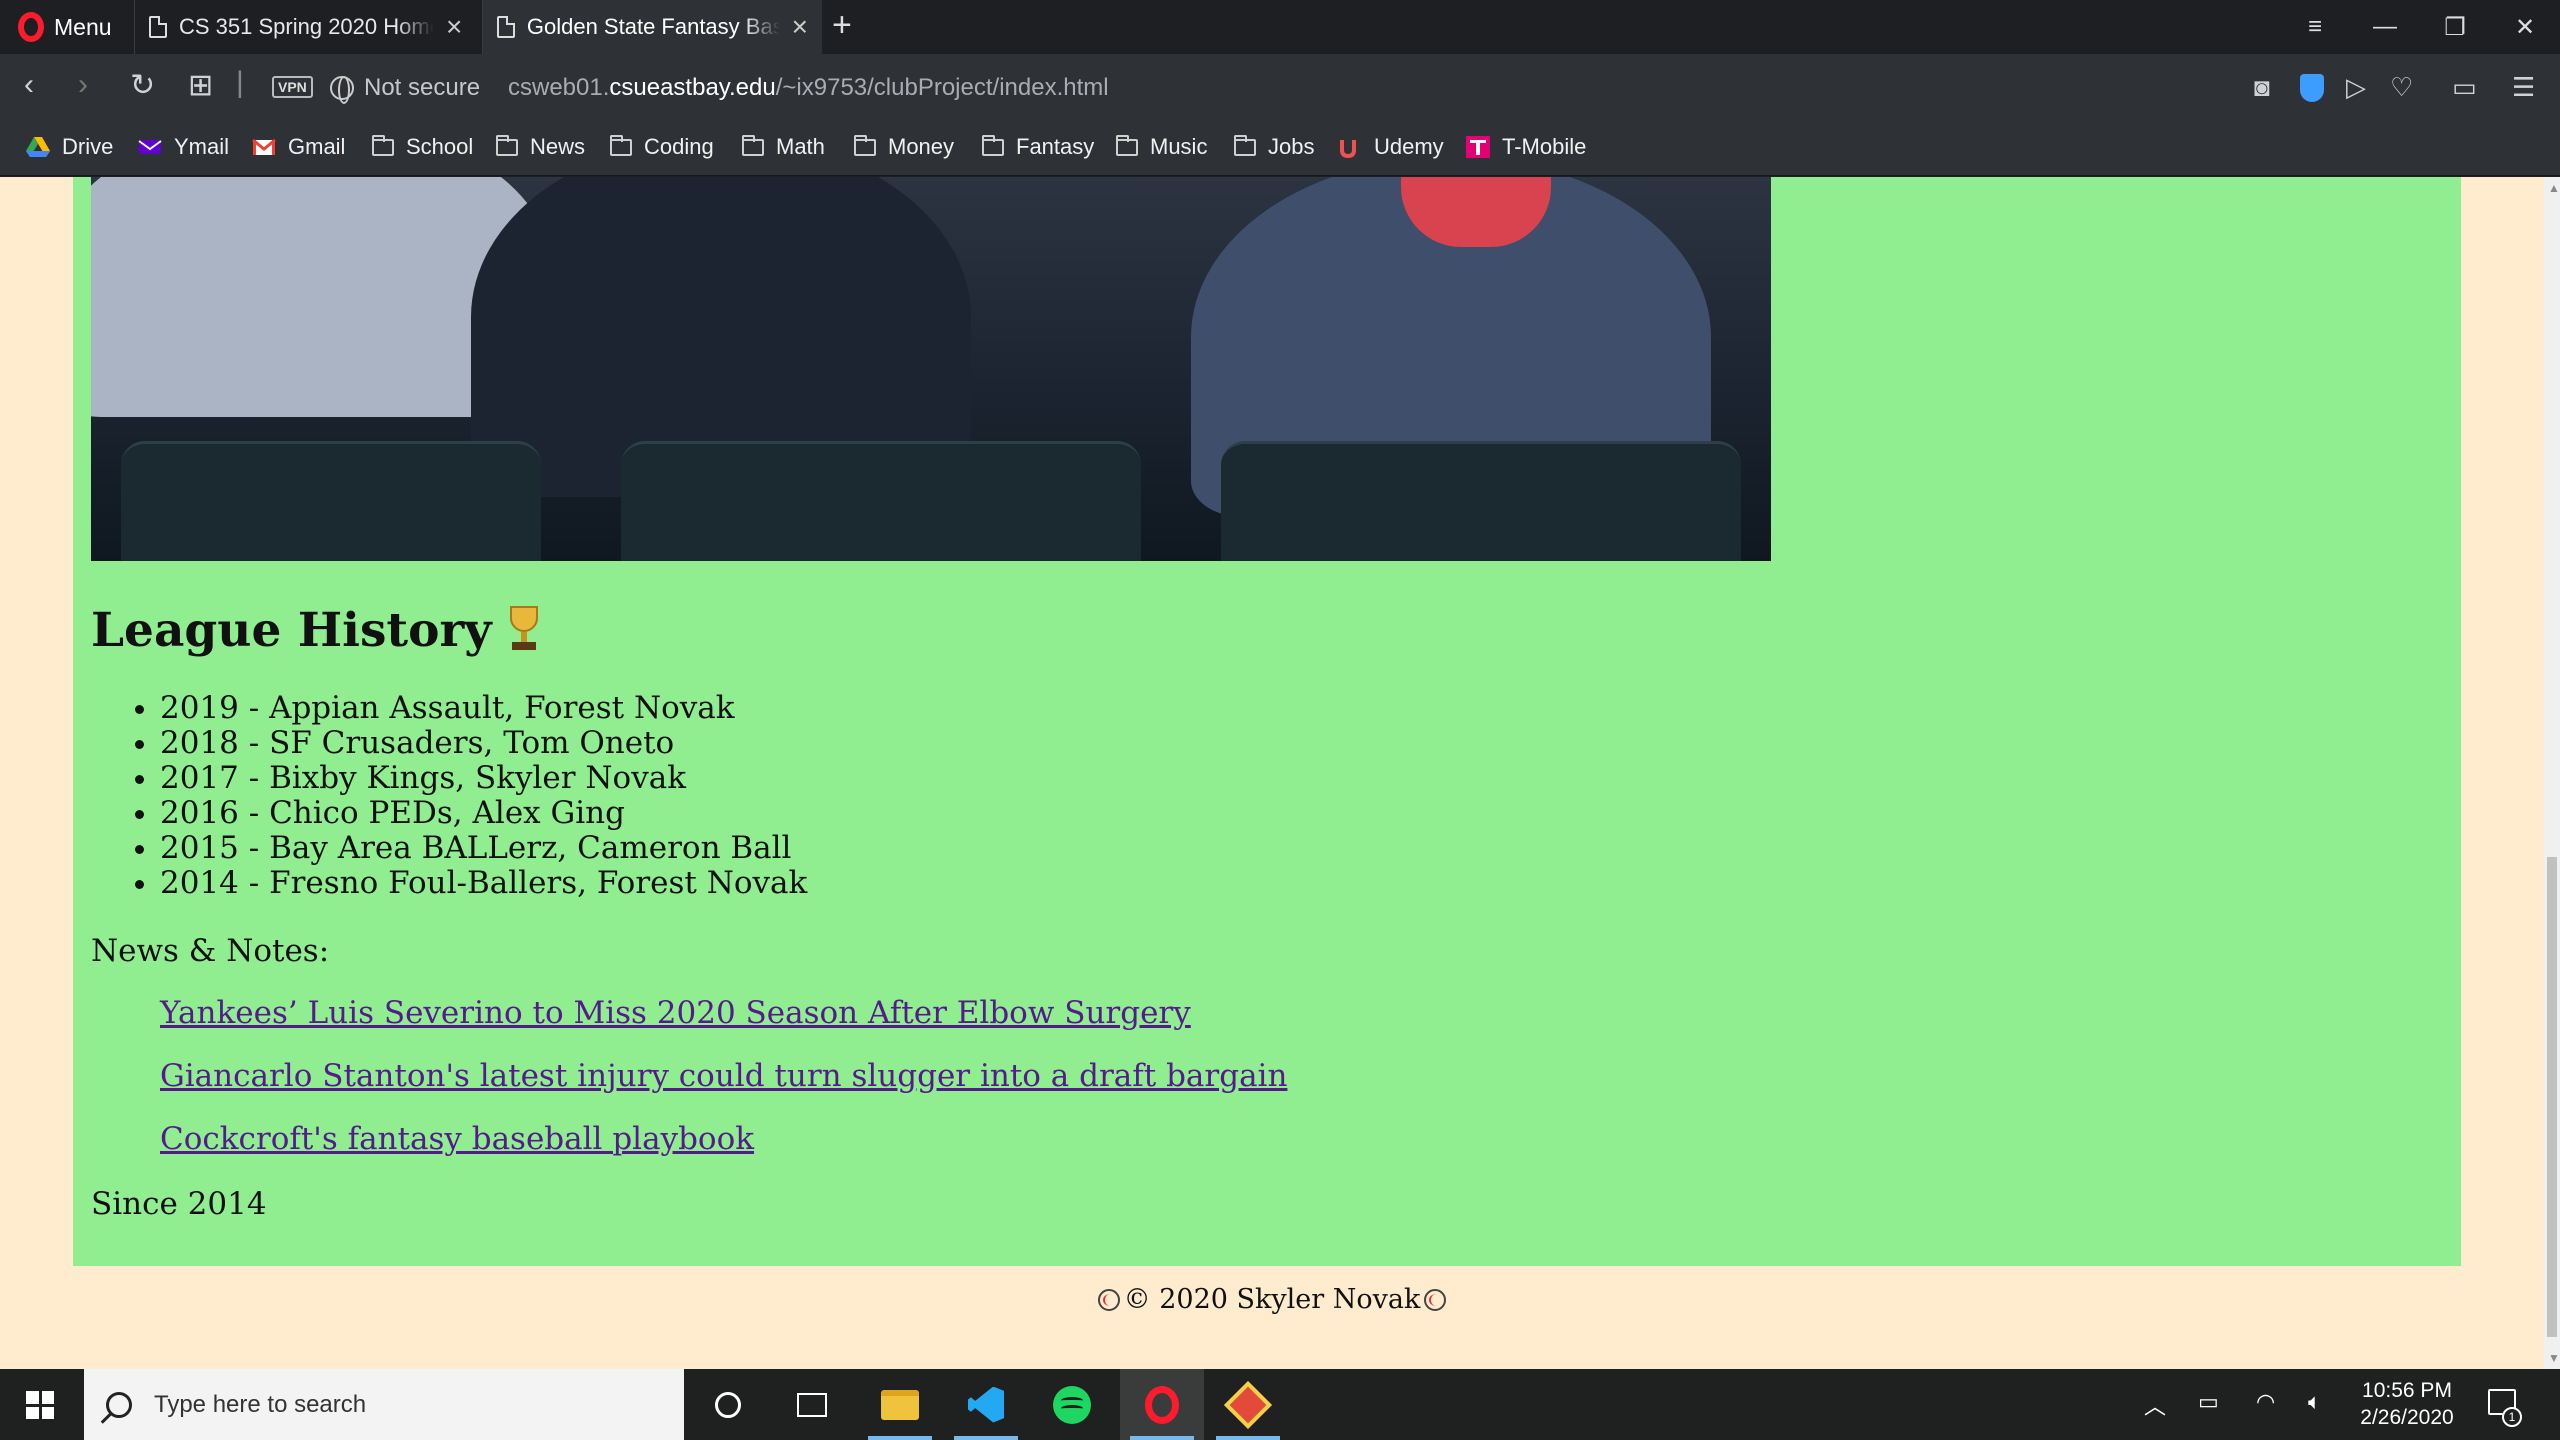 The width and height of the screenshot is (2560, 1440). I want to click on taskbar-git, so click(1248, 1404).